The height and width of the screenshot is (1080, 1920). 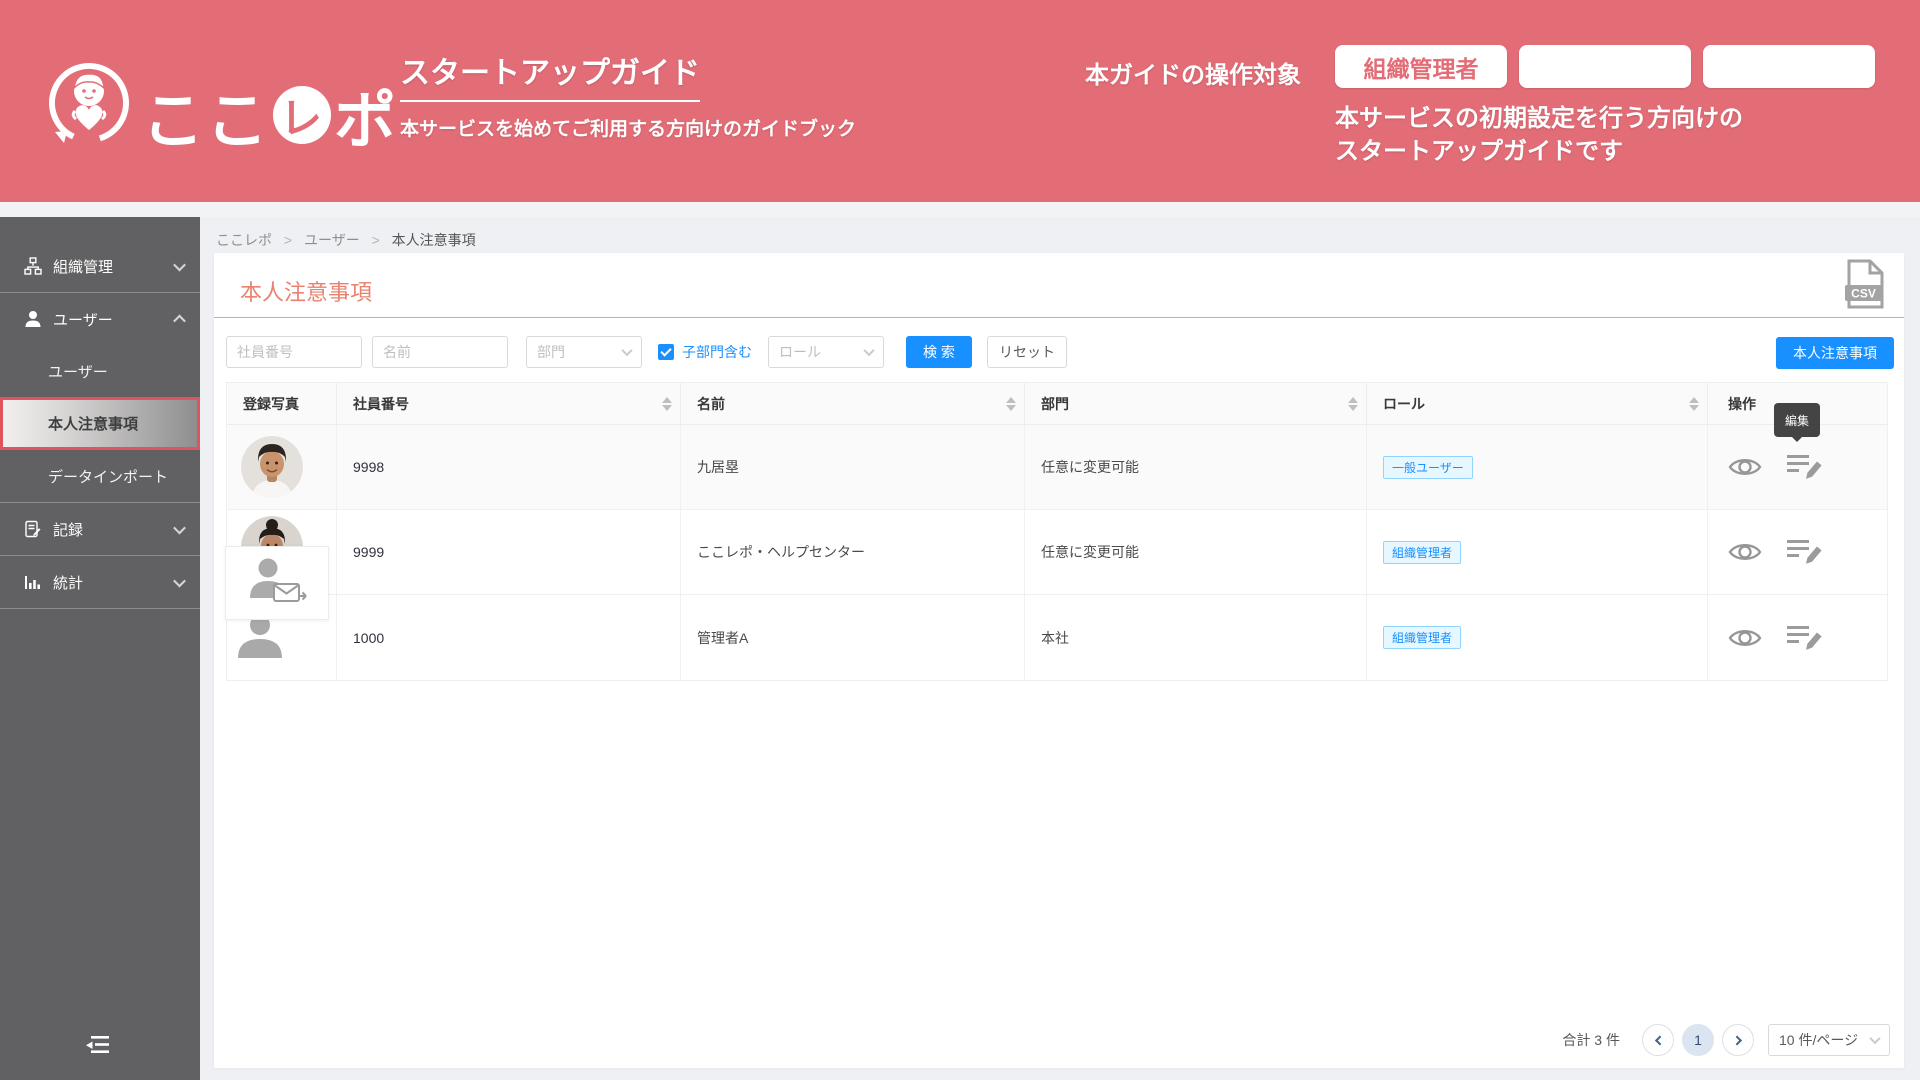 What do you see at coordinates (1428, 467) in the screenshot?
I see `role-tag: 一般ユーザー` at bounding box center [1428, 467].